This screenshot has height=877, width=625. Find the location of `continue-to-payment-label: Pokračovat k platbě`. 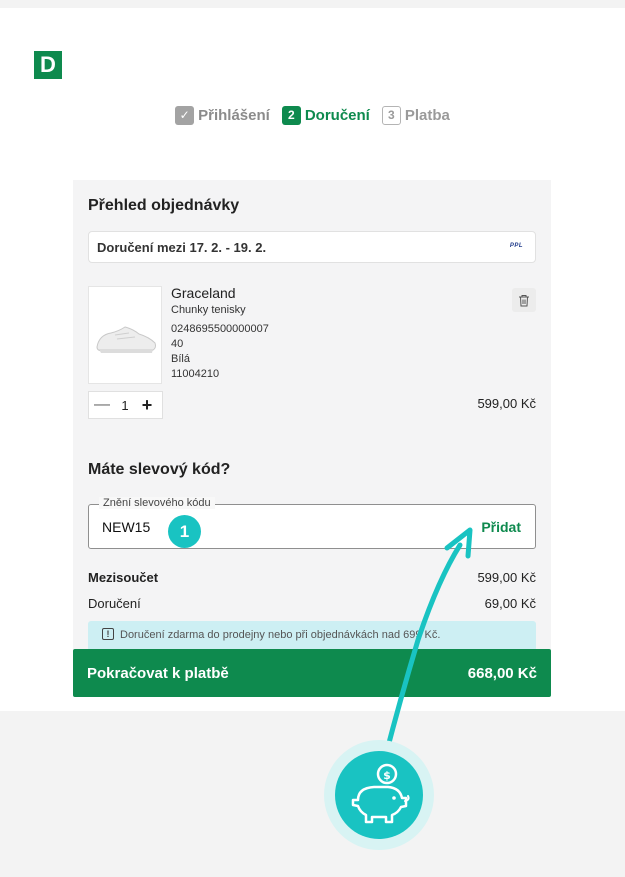

continue-to-payment-label: Pokračovat k platbě is located at coordinates (158, 673).